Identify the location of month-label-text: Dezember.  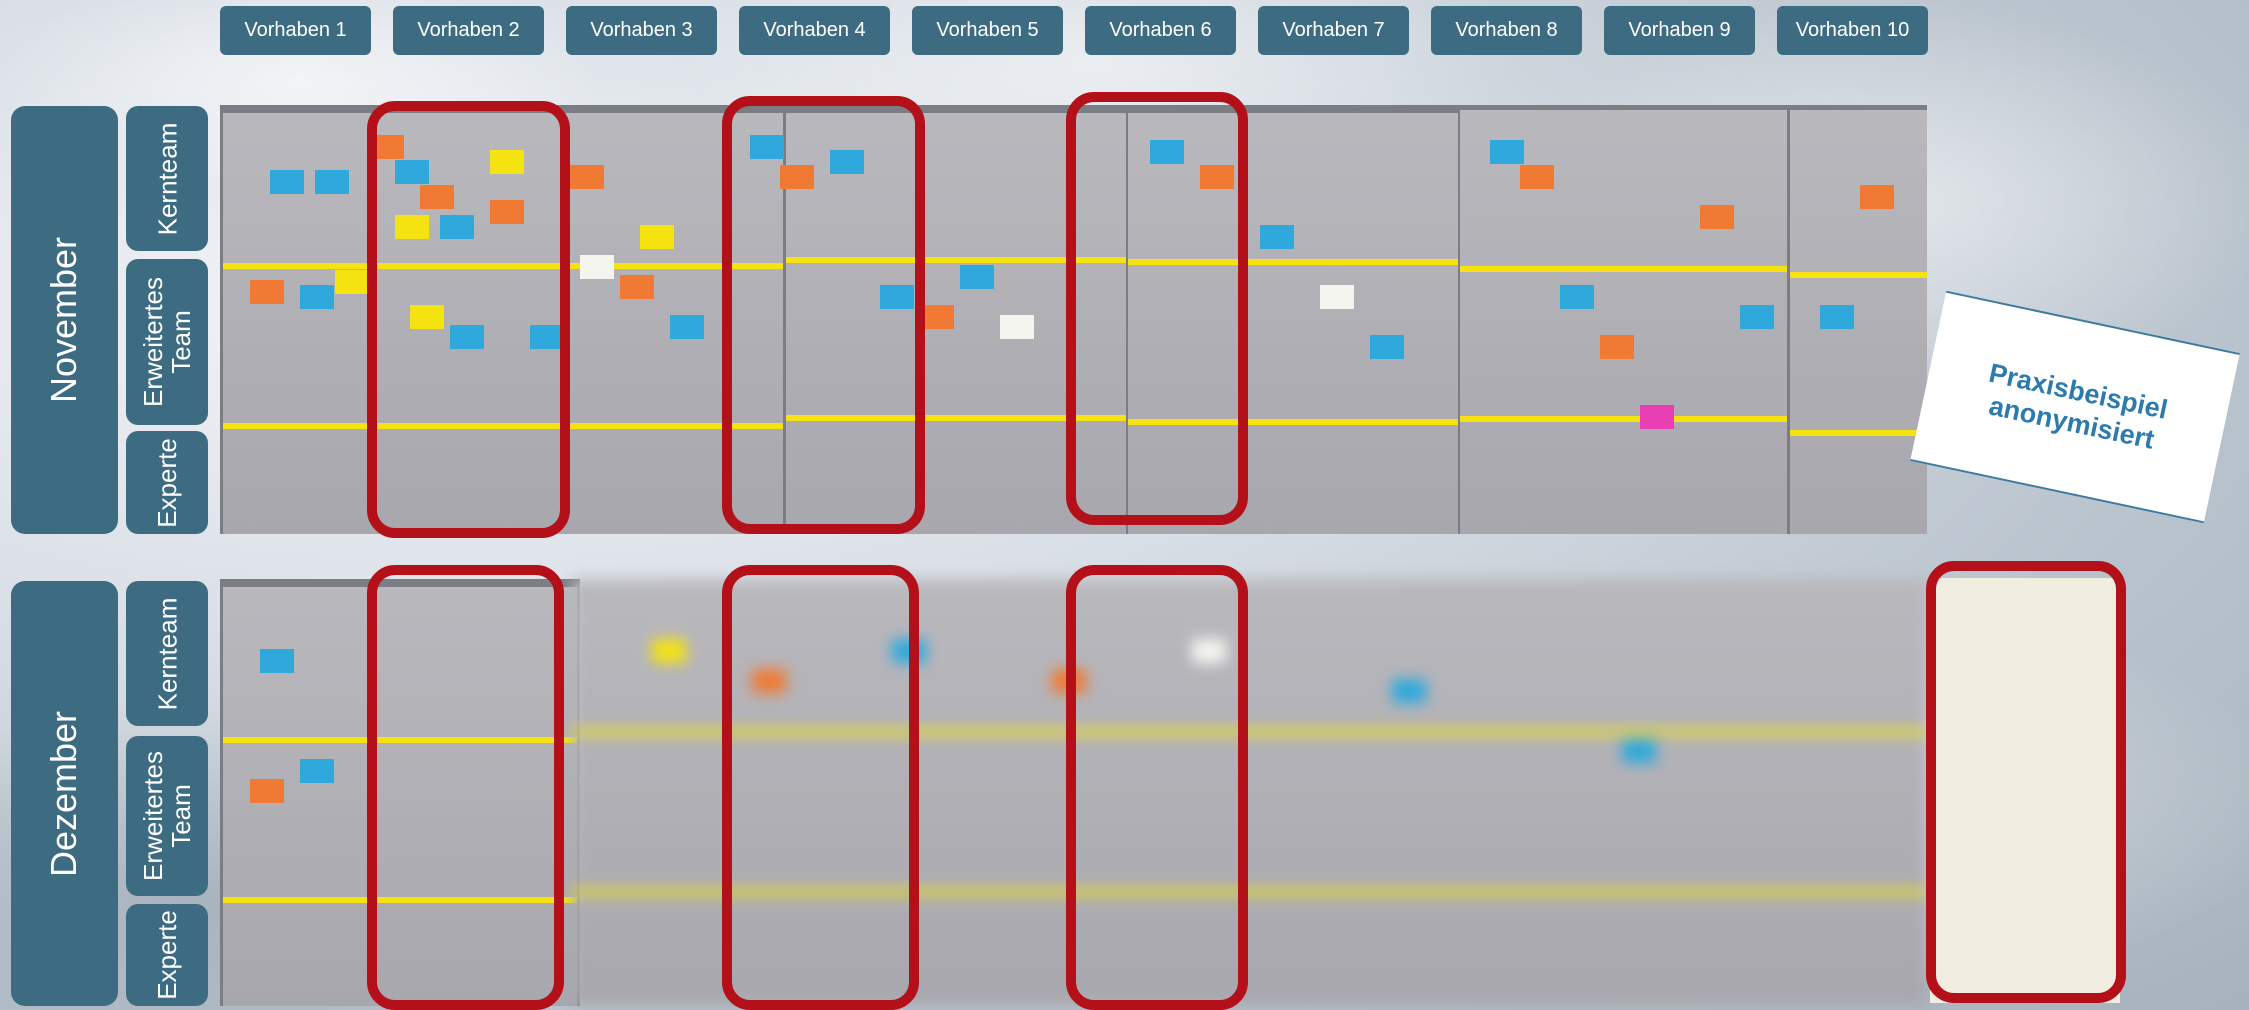
(64, 793).